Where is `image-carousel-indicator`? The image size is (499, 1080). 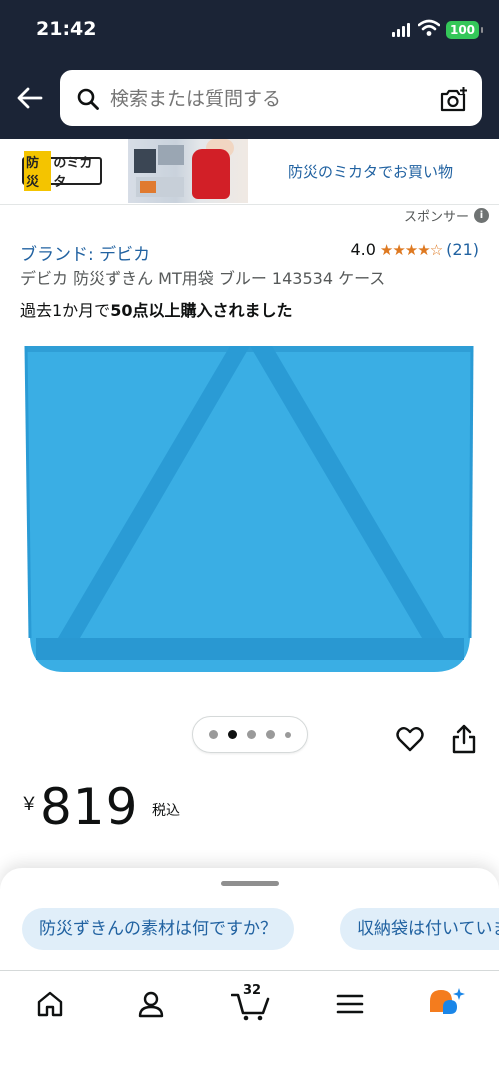
image-carousel-indicator is located at coordinates (250, 734).